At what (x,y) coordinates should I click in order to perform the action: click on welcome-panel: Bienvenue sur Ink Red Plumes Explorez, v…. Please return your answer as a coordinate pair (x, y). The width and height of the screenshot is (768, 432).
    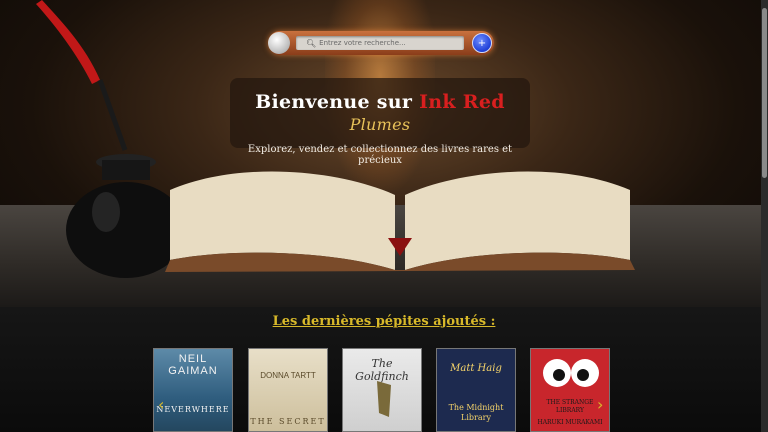
    Looking at the image, I should click on (380, 122).